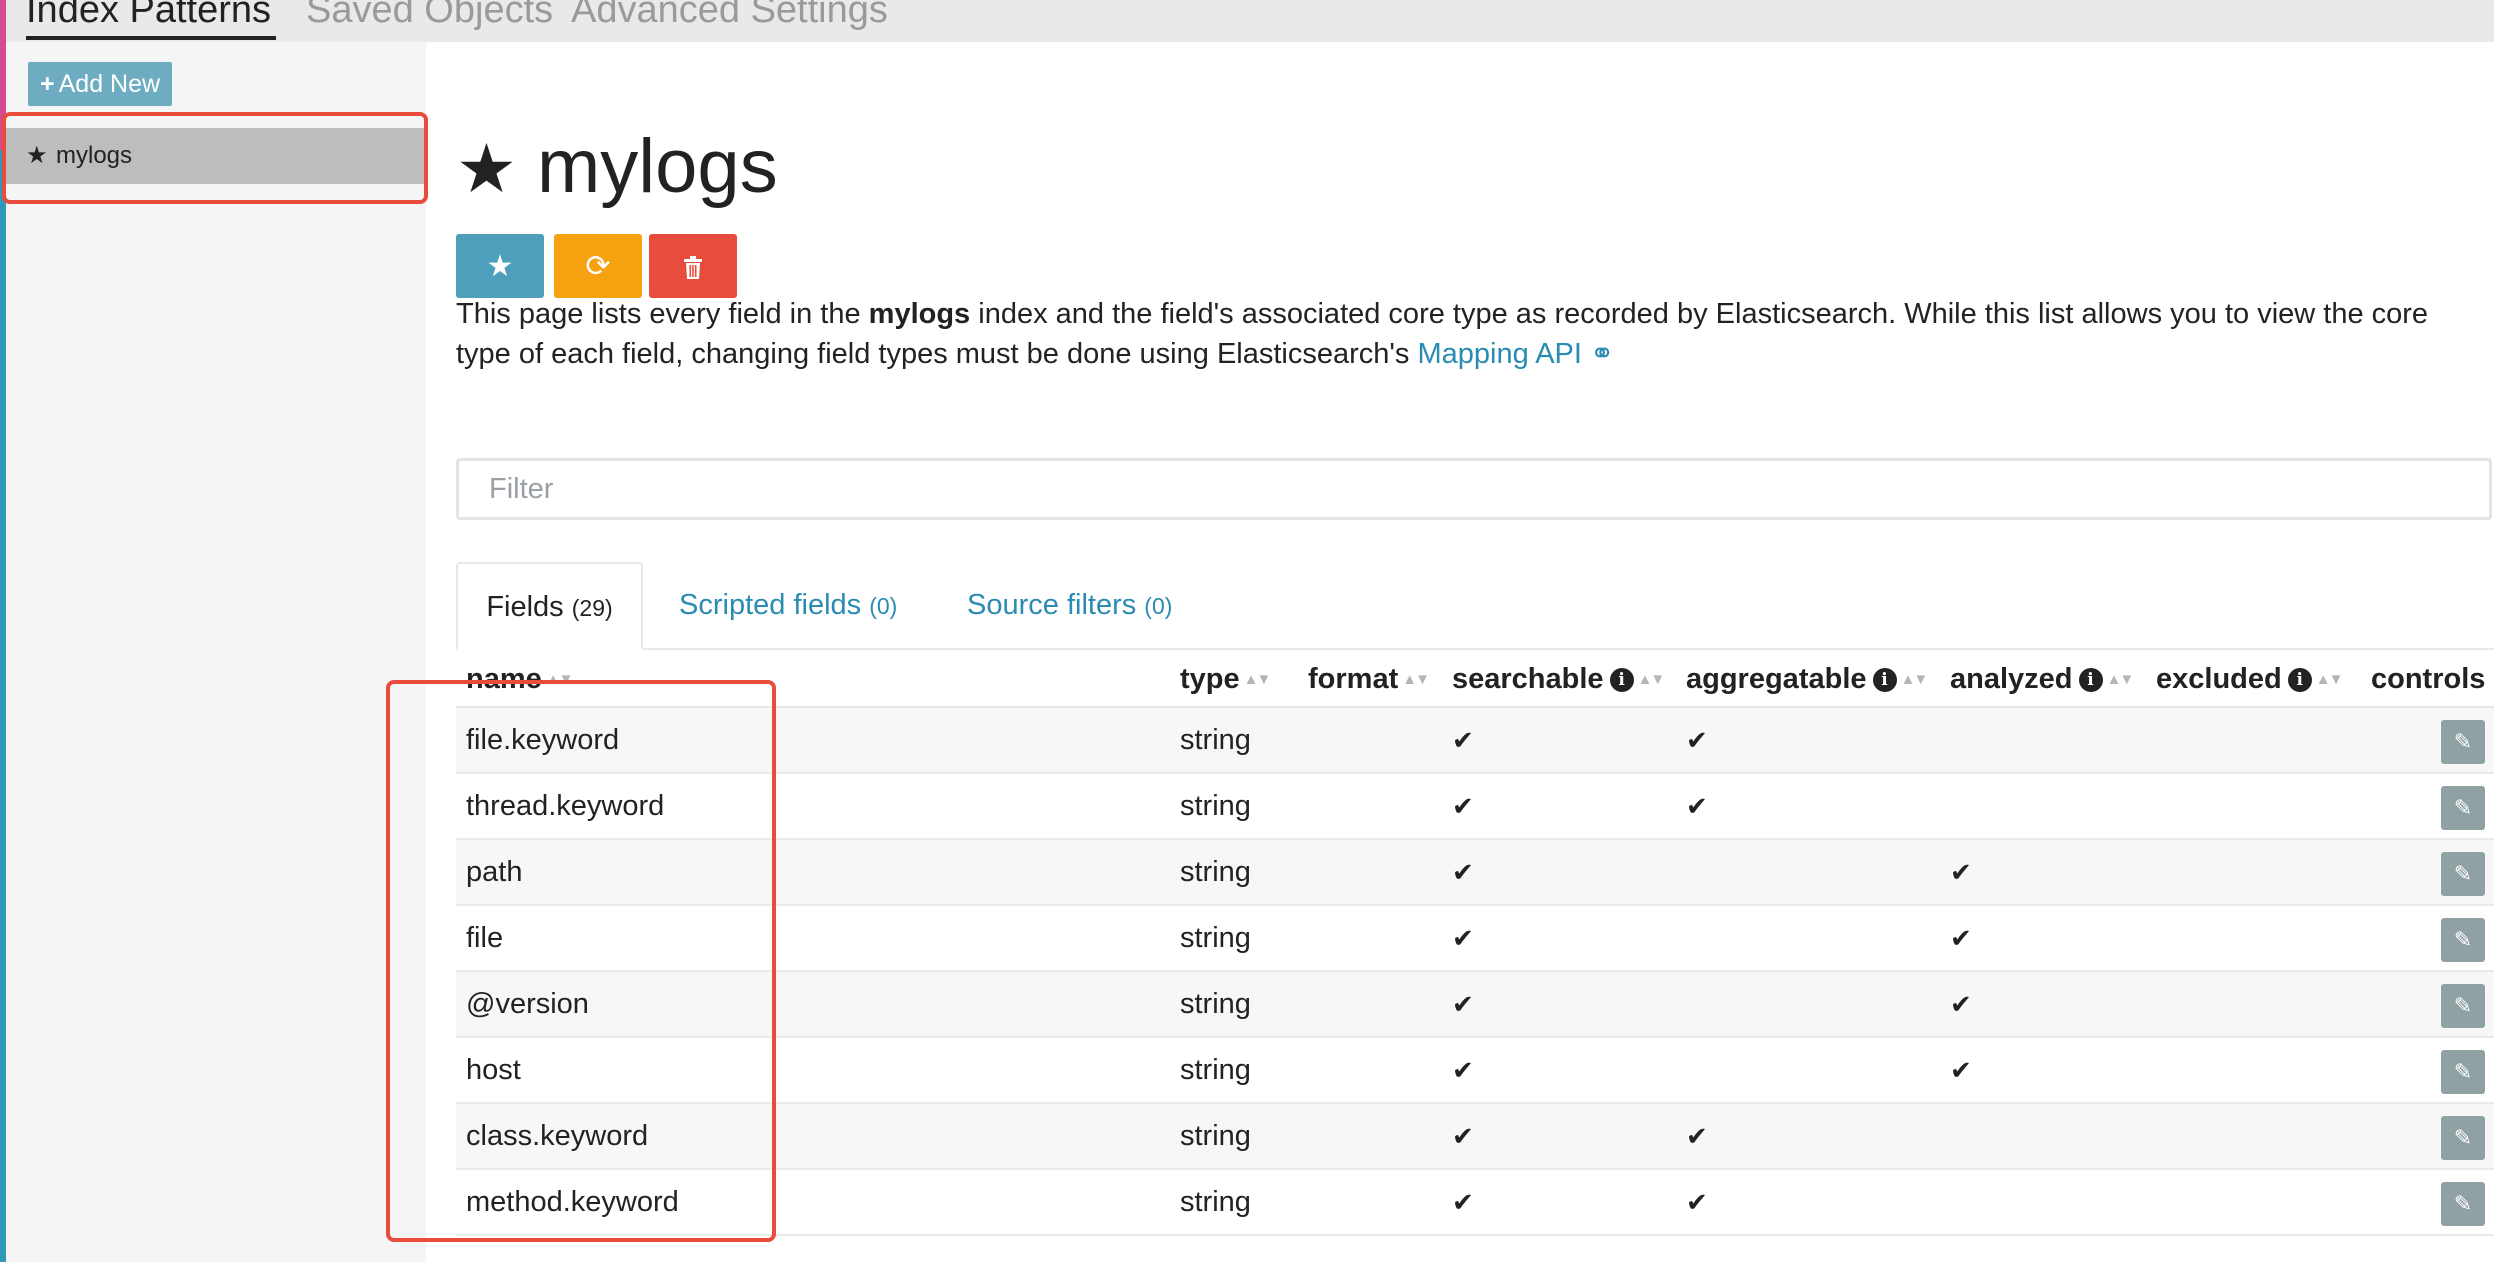 The image size is (2494, 1262). I want to click on tab-scripted-count: (0), so click(883, 606).